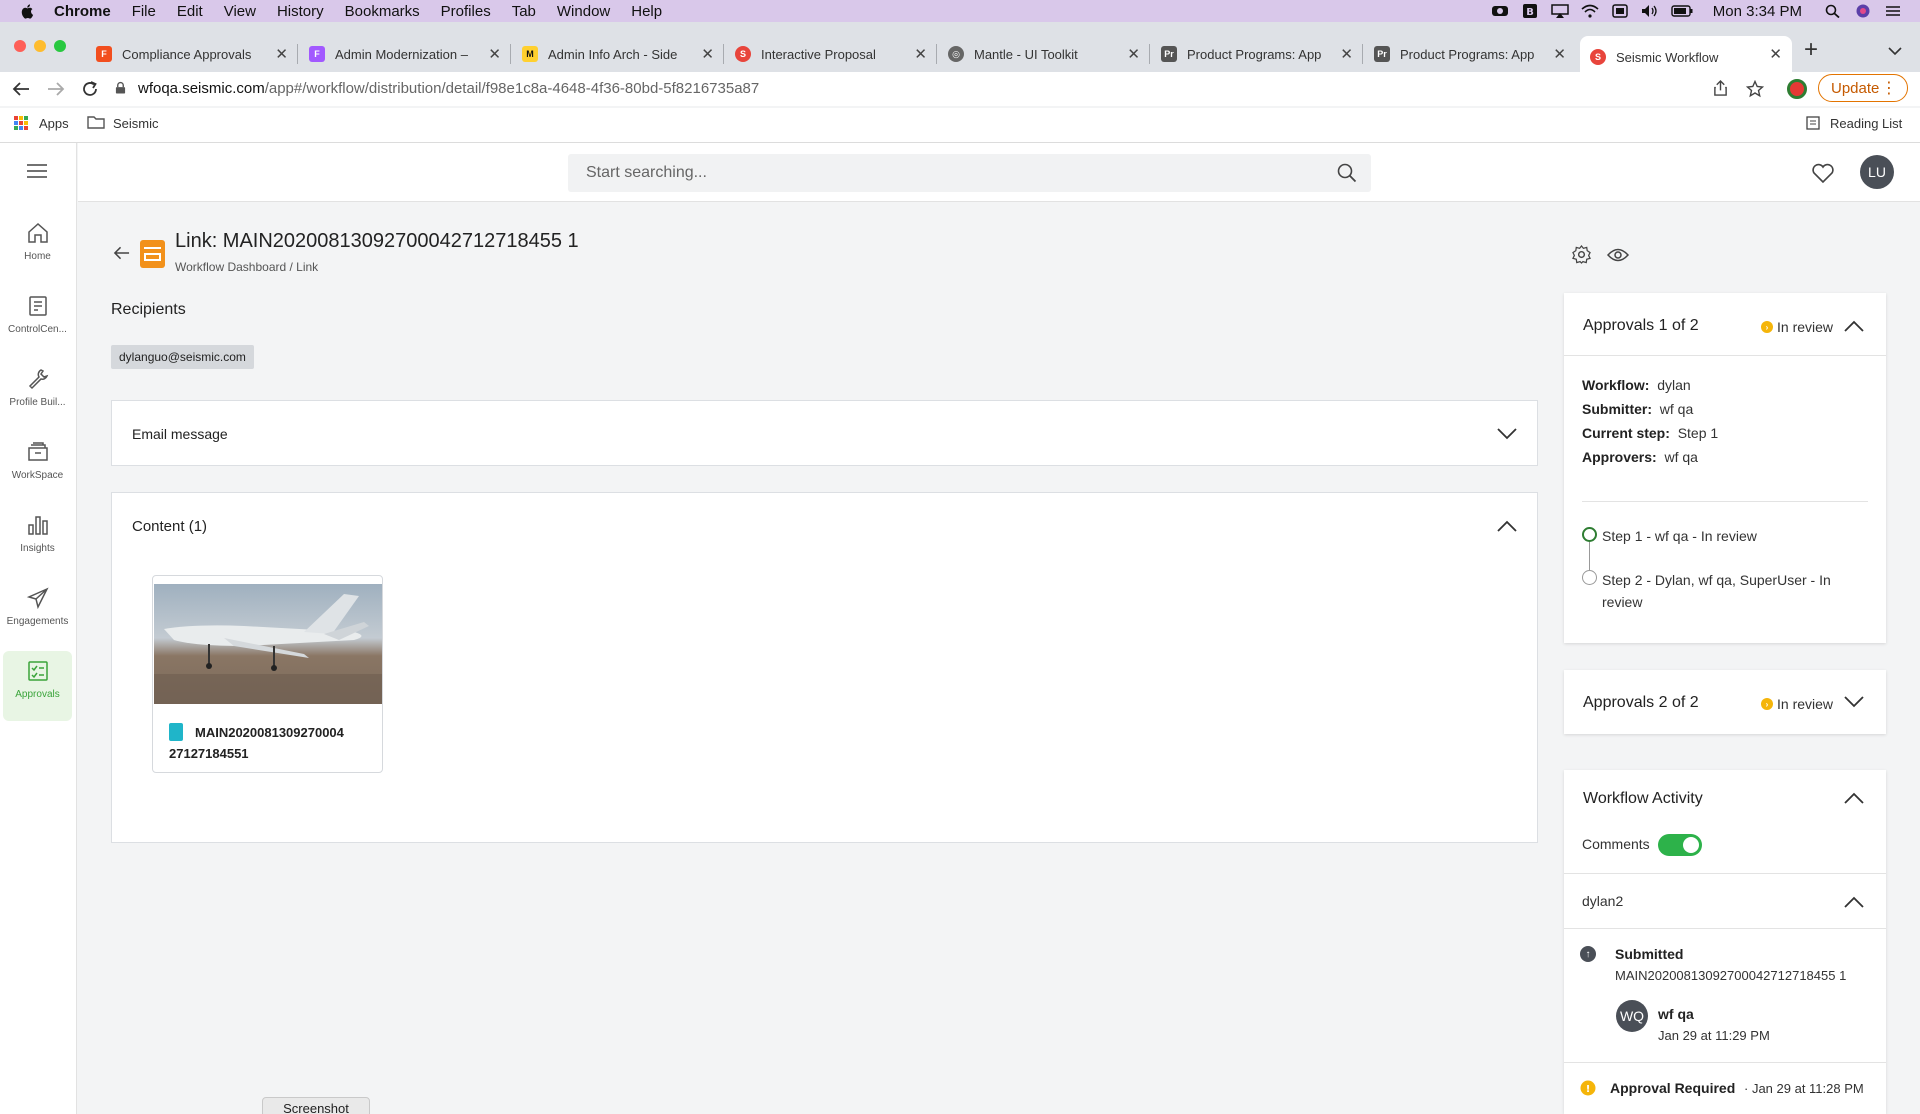 Image resolution: width=1920 pixels, height=1114 pixels. I want to click on nav-engagements: Engagements, so click(37, 613).